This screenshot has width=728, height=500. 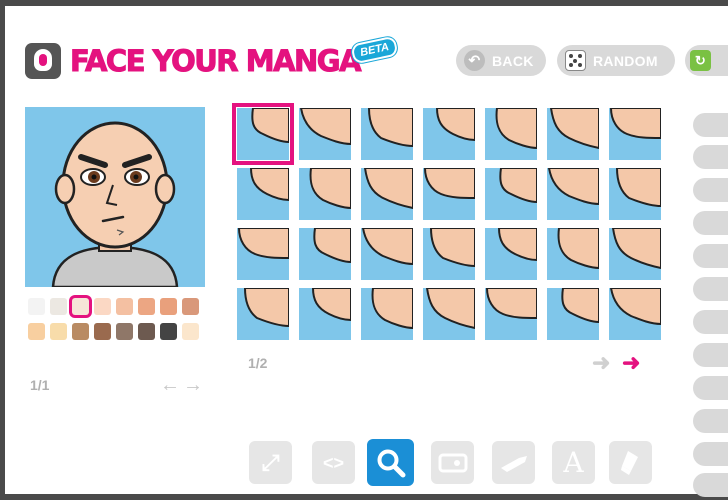 What do you see at coordinates (193, 385) in the screenshot?
I see `palette-next-arrow-icon: →` at bounding box center [193, 385].